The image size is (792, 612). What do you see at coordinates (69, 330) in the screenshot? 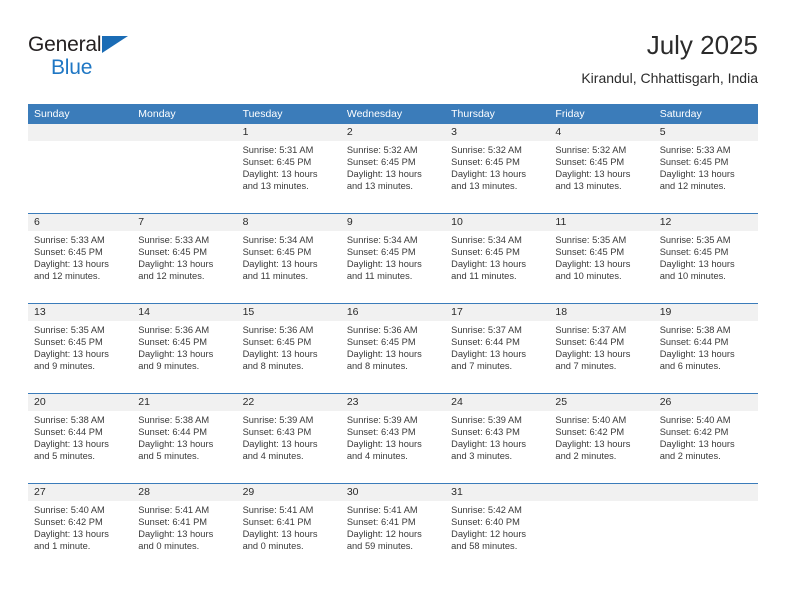
I see `sunrise-time: Sunrise: 5:35 AM` at bounding box center [69, 330].